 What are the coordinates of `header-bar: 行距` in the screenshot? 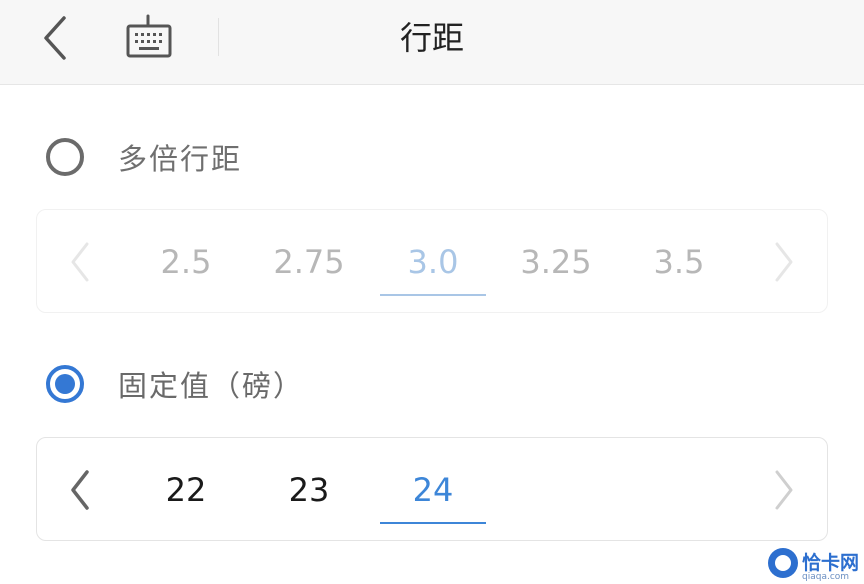 It's located at (432, 42).